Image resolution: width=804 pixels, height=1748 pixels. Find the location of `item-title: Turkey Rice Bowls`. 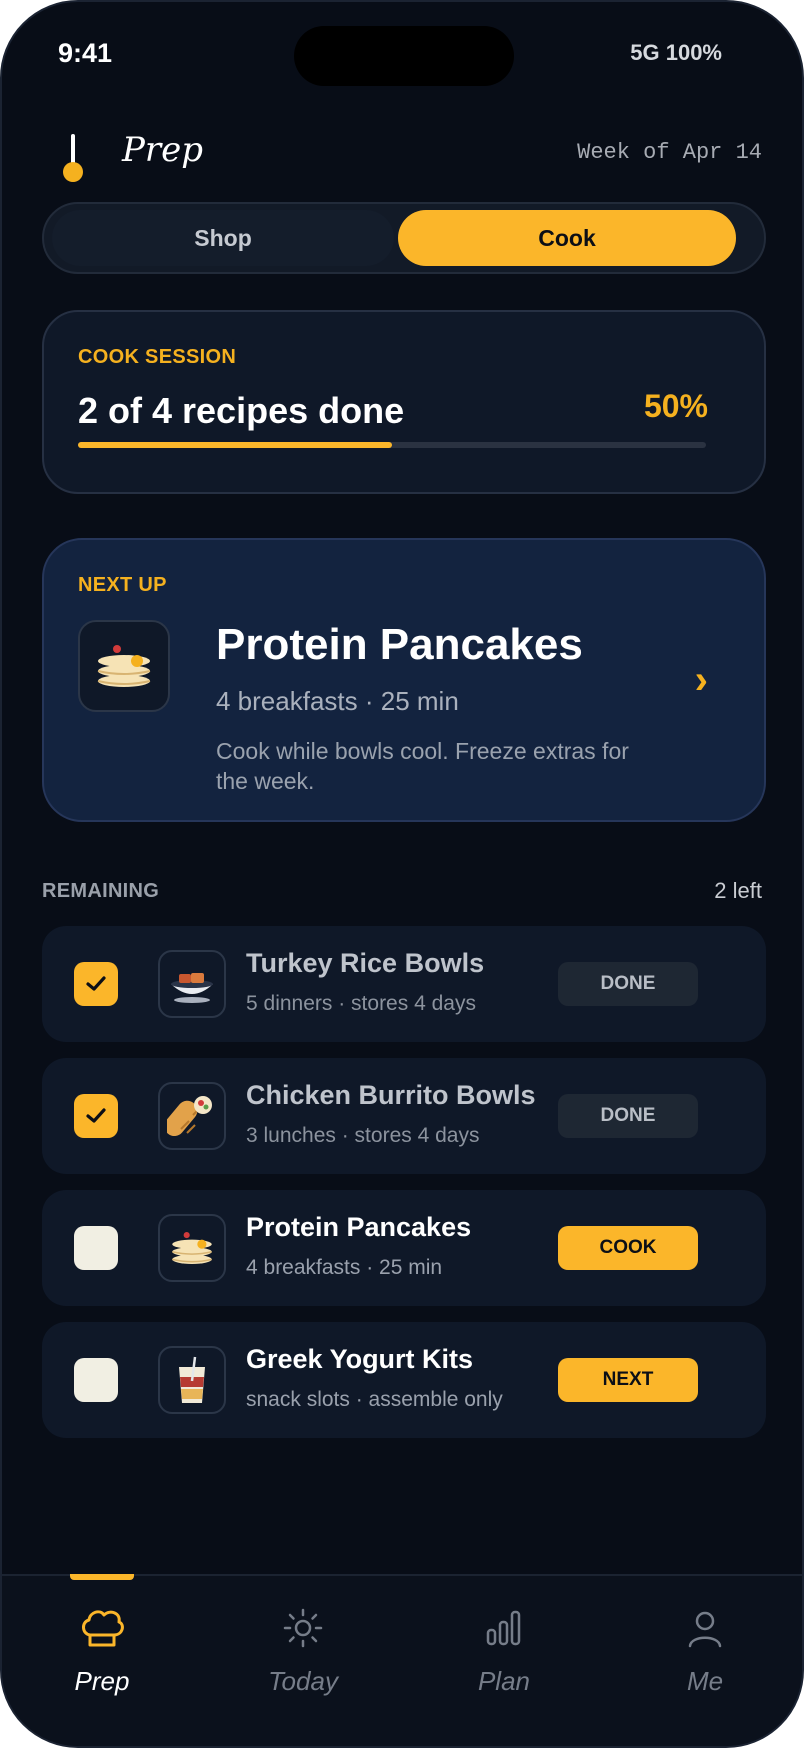

item-title: Turkey Rice Bowls is located at coordinates (365, 963).